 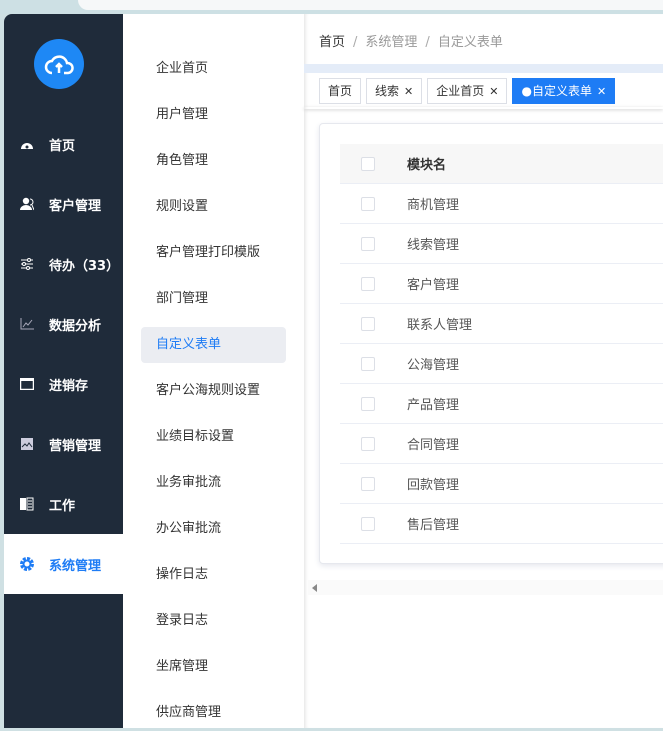 What do you see at coordinates (213, 115) in the screenshot?
I see `submenu-item: 用户管理` at bounding box center [213, 115].